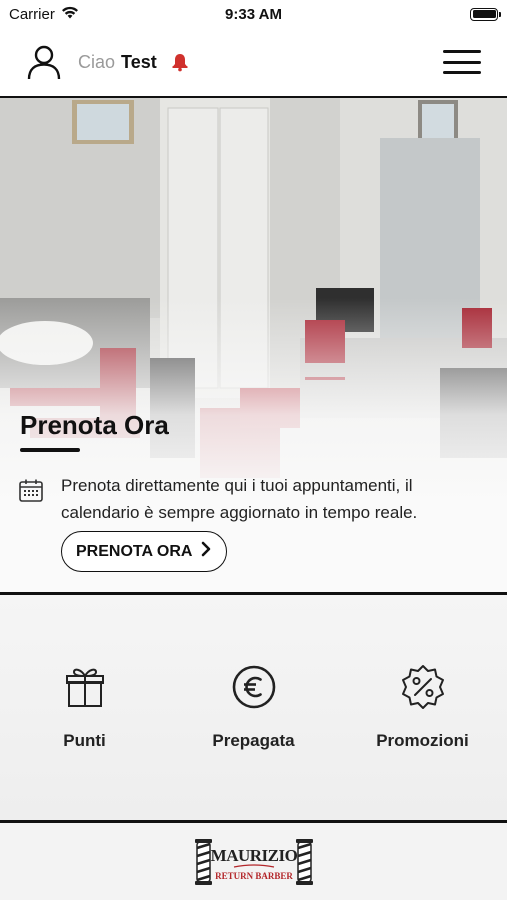 The image size is (507, 900). I want to click on brand-logo: MAURIZIO RETURN BARBER, so click(253, 861).